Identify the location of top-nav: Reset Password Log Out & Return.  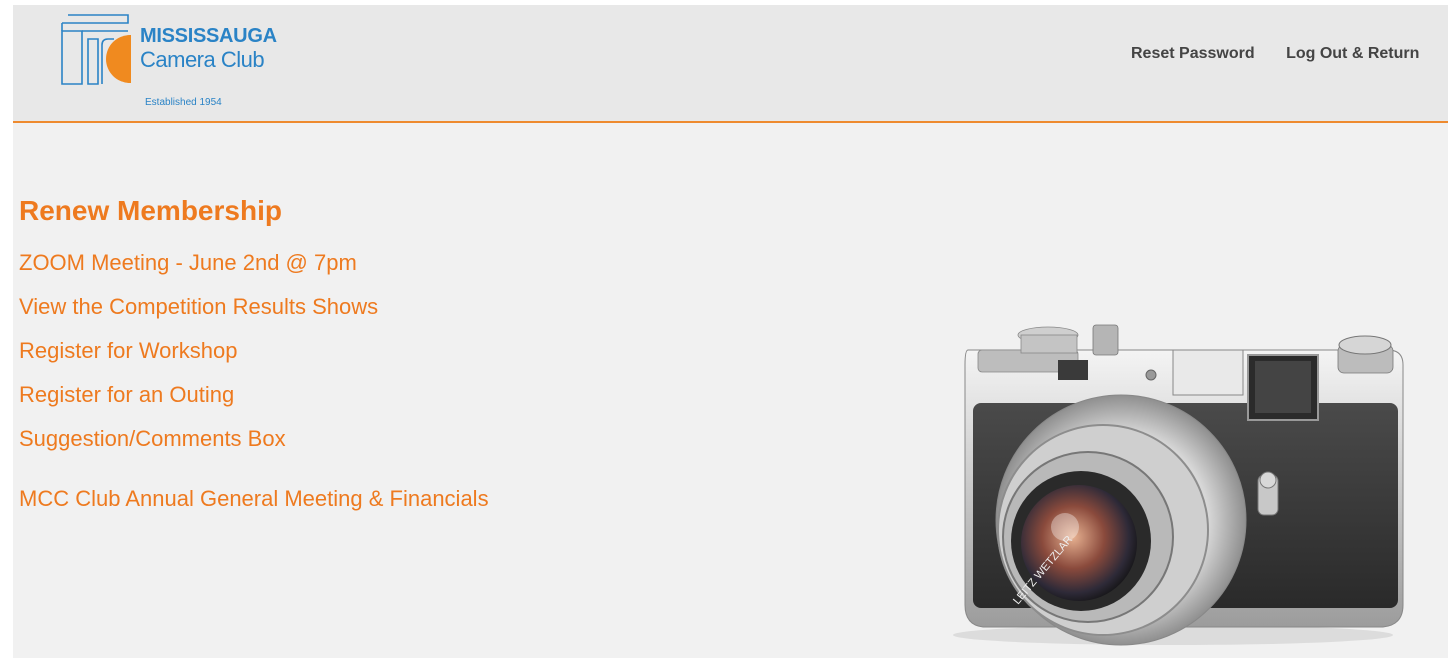
(1288, 54).